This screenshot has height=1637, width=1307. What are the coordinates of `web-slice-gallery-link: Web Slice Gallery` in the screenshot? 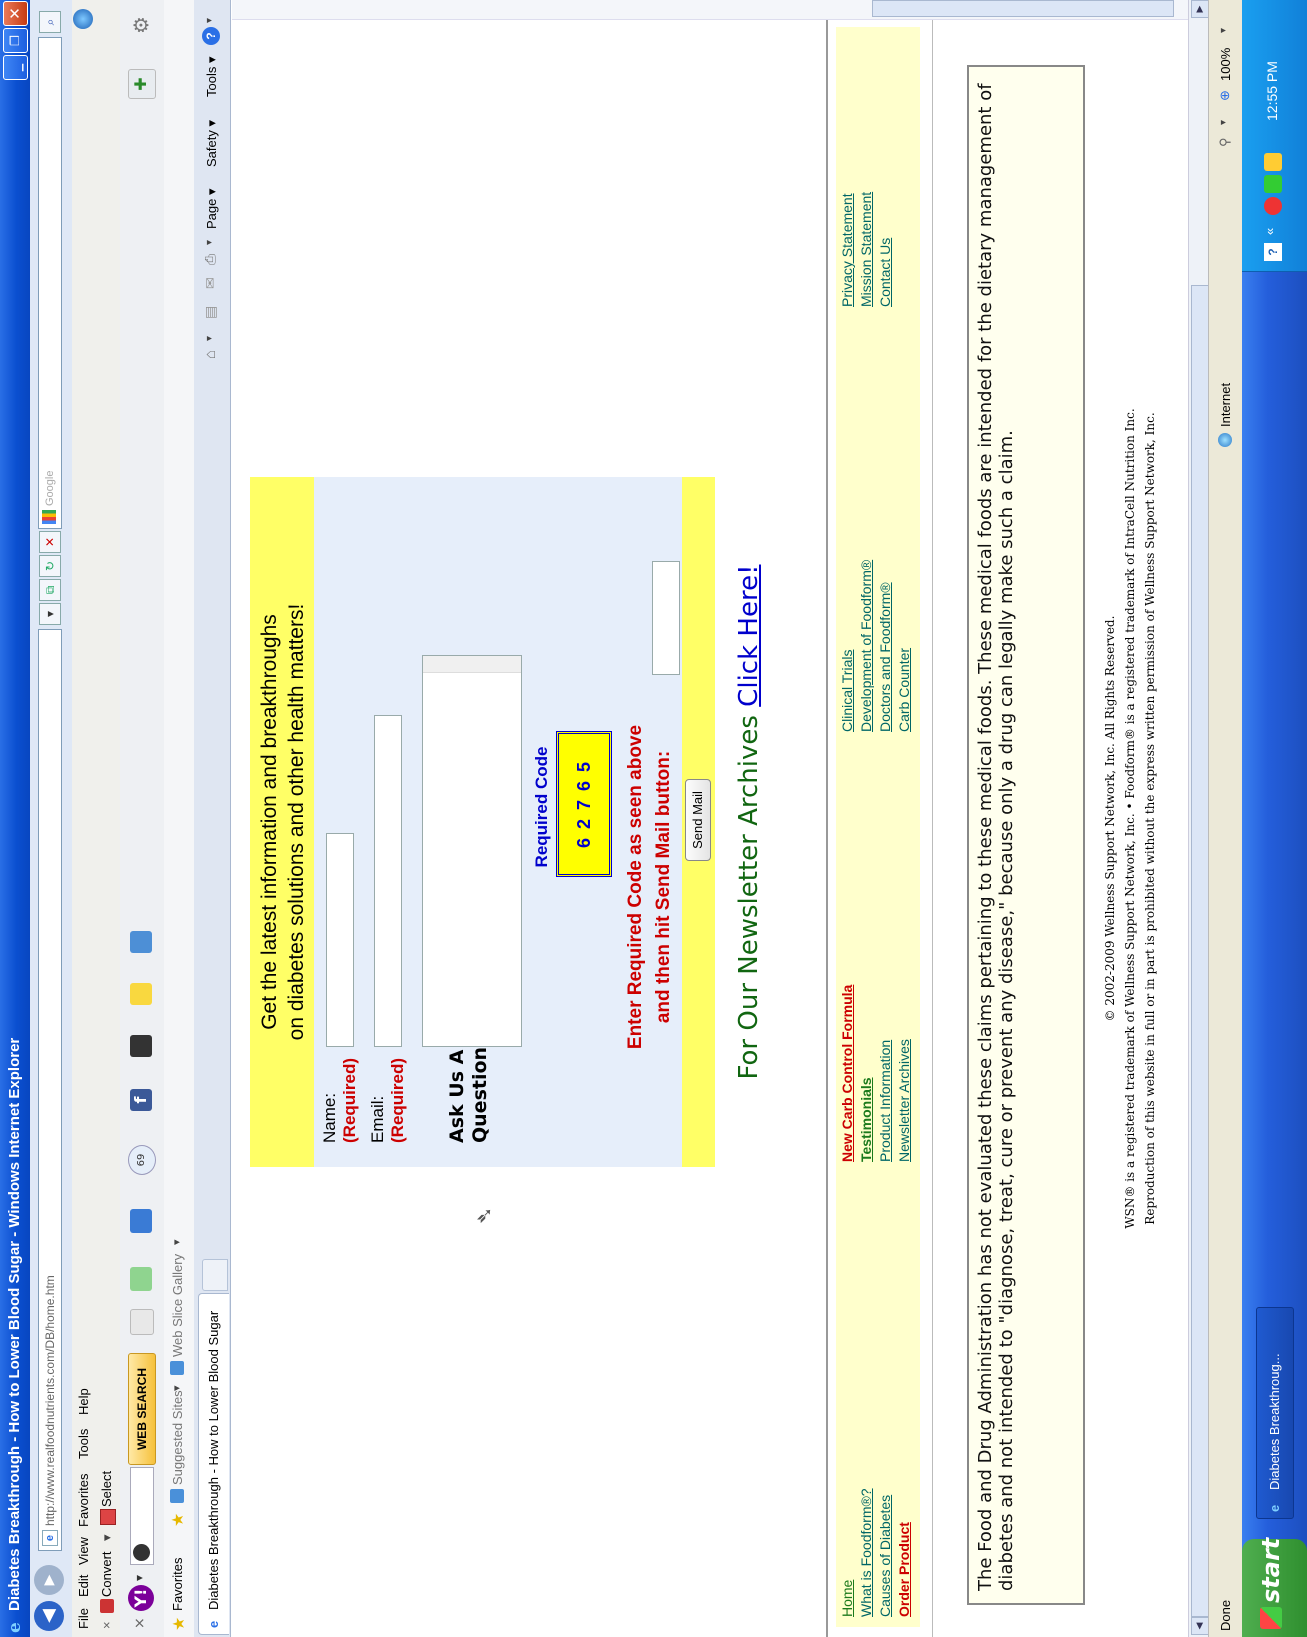 It's located at (177, 1305).